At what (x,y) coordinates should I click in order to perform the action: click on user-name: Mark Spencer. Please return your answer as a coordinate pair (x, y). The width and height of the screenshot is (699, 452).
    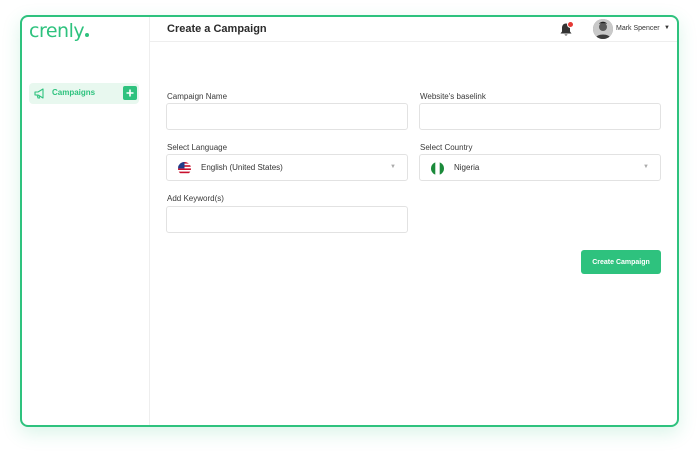
    Looking at the image, I should click on (638, 28).